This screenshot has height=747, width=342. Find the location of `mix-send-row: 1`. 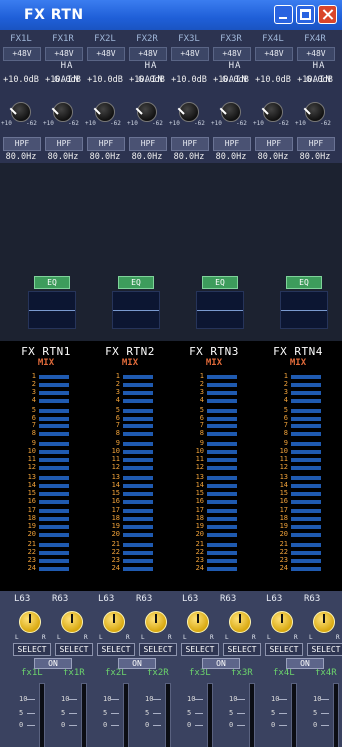

mix-send-row: 1 is located at coordinates (132, 376).